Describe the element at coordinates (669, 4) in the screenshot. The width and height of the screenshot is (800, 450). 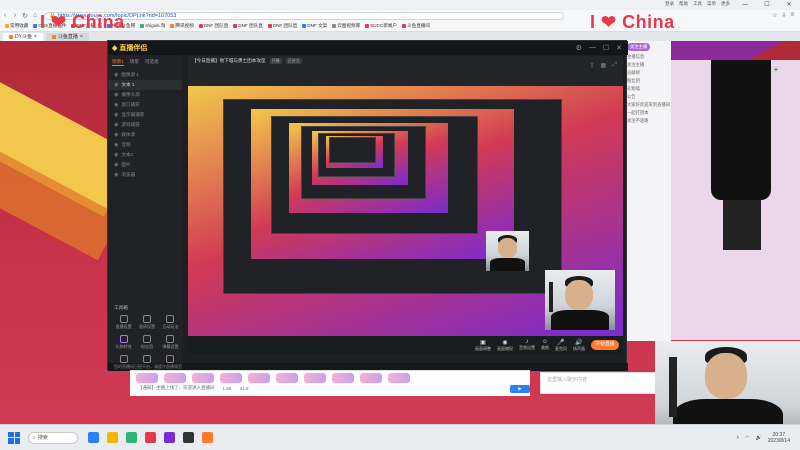
I see `top-menu-item: 登录` at that location.